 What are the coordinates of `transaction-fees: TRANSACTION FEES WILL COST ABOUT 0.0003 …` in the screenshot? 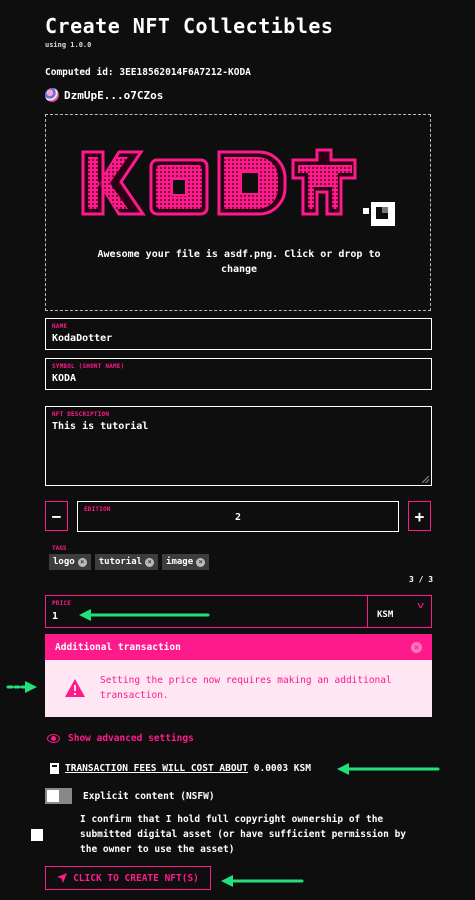 It's located at (180, 768).